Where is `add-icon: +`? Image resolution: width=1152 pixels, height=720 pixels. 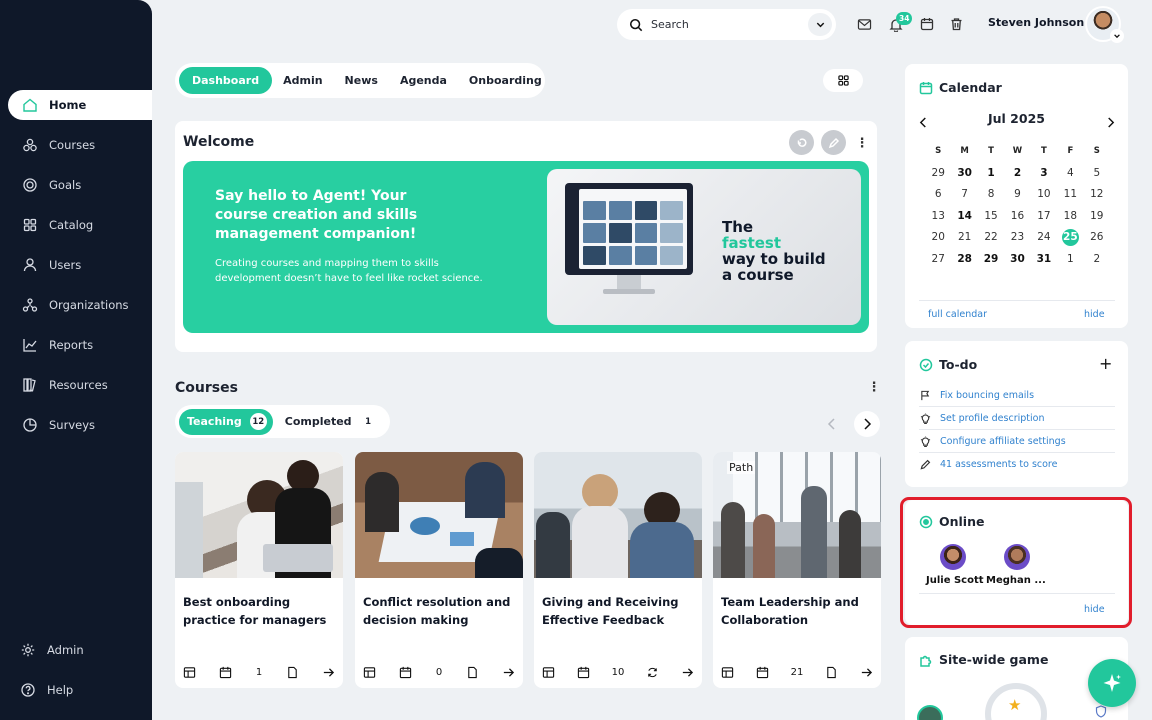
add-icon: + is located at coordinates (1105, 363).